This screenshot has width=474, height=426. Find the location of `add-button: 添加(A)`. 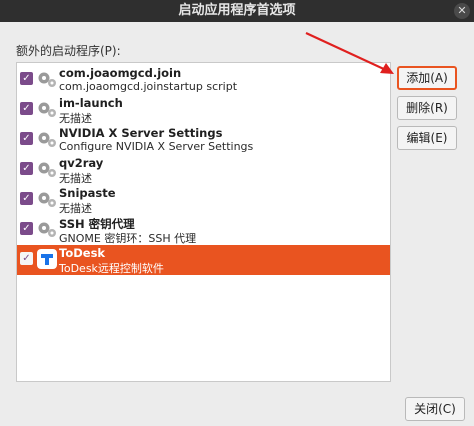

add-button: 添加(A) is located at coordinates (427, 78).